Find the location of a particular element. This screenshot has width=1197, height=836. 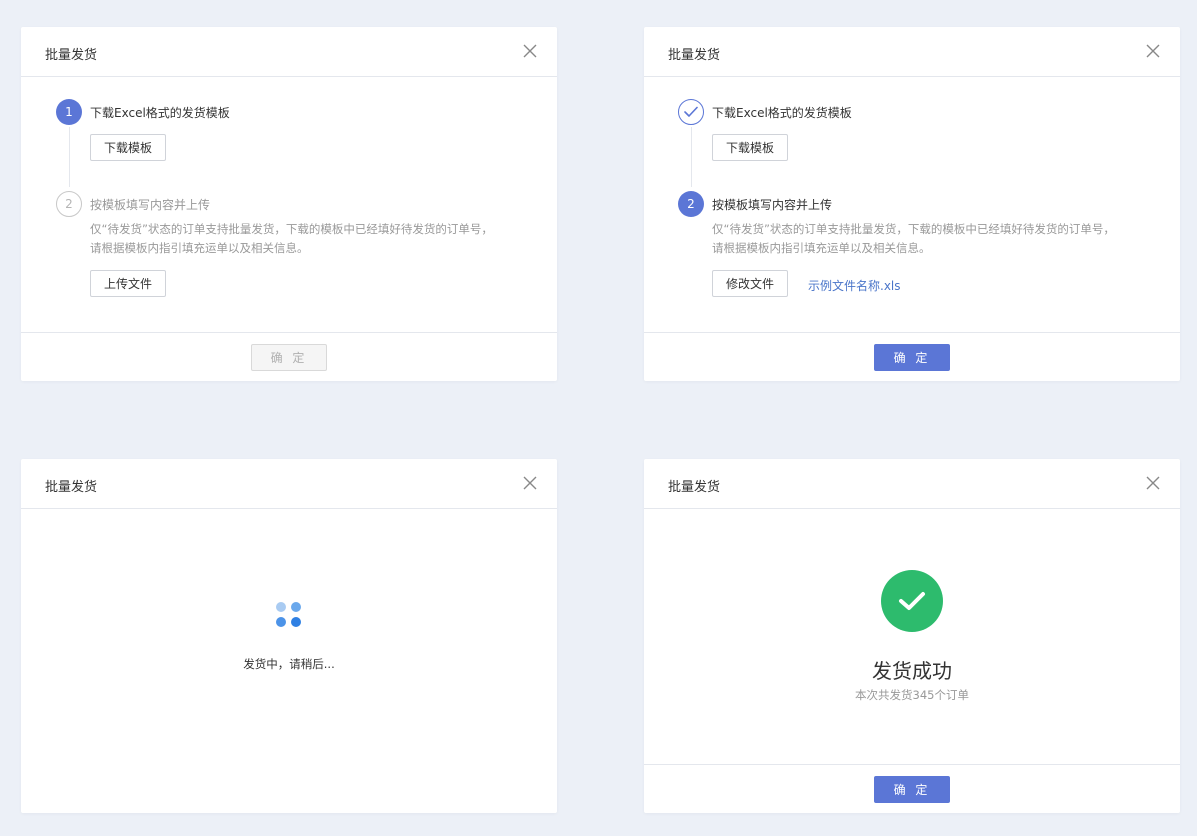

loading-spinner-icon is located at coordinates (289, 615).